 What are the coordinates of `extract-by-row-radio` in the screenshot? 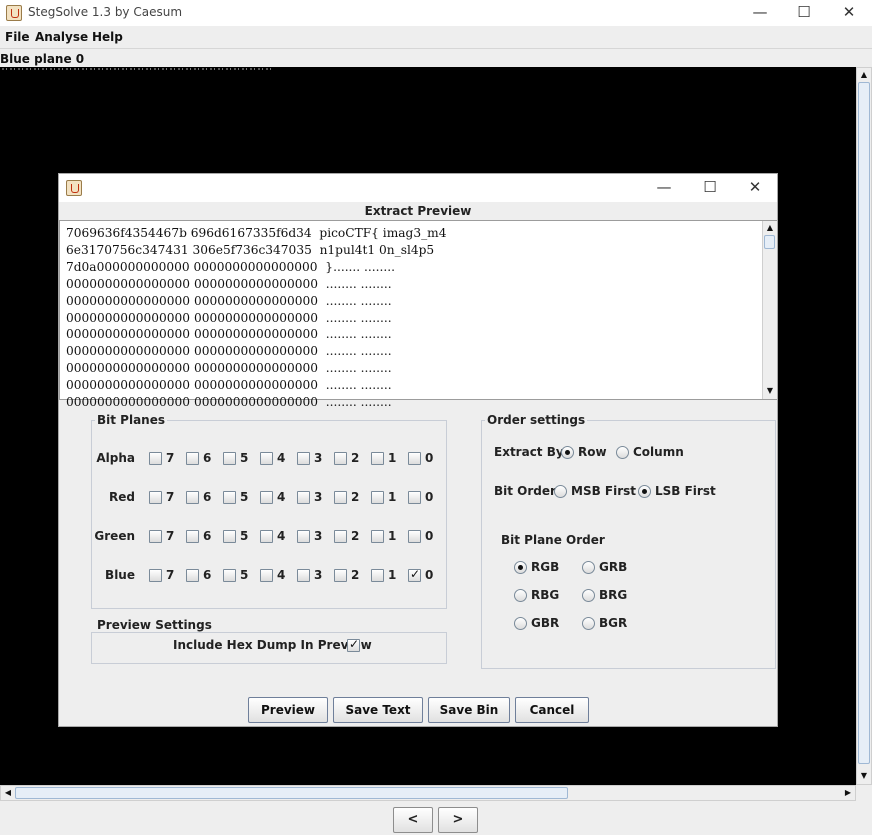 It's located at (567, 452).